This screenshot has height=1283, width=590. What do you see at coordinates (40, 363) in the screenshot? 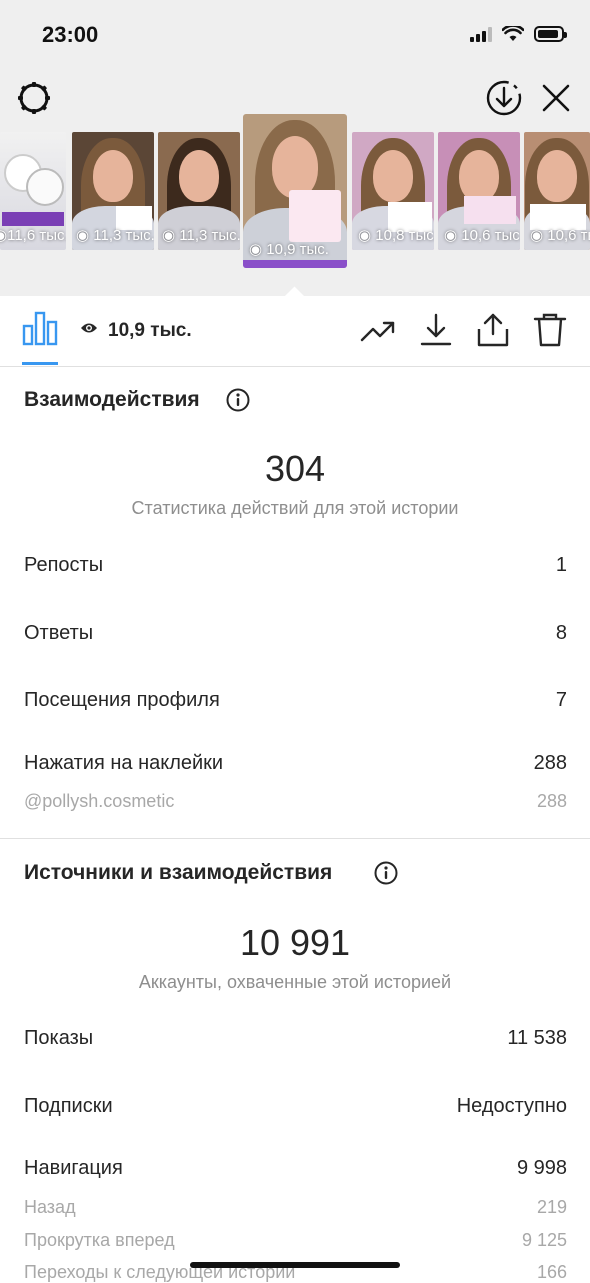
I see `active-tab-indicator` at bounding box center [40, 363].